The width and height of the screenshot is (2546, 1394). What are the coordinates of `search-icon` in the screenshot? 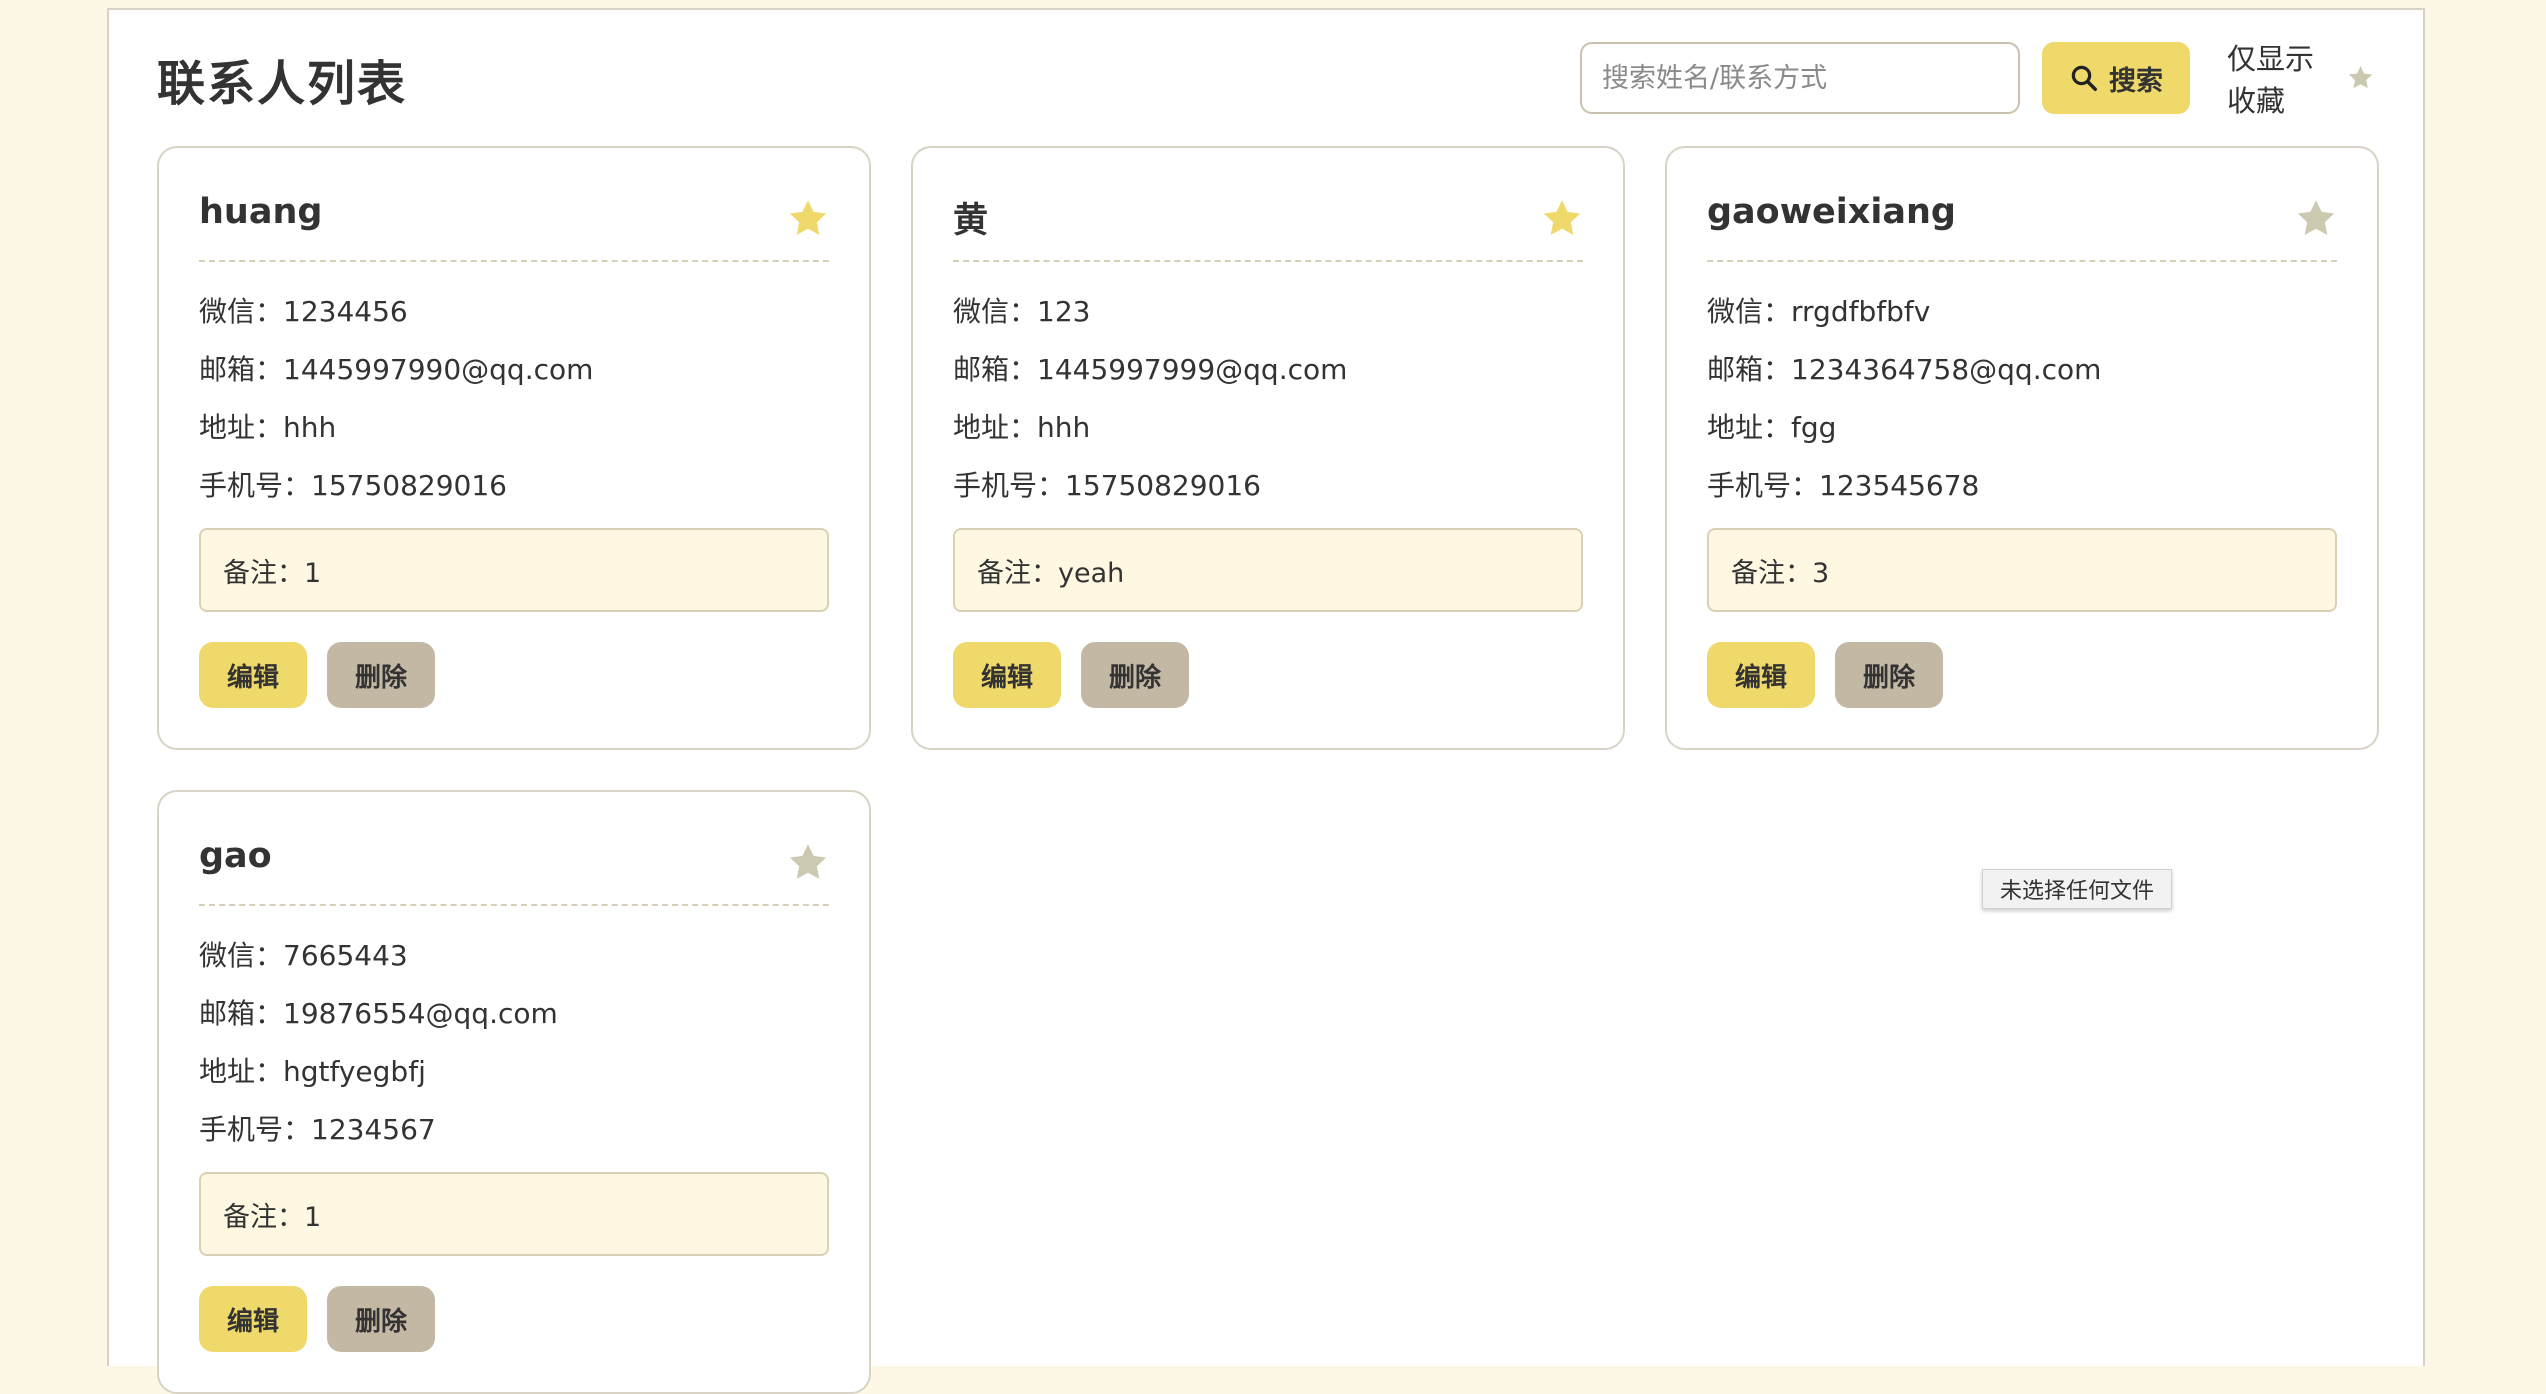 It's located at (2084, 78).